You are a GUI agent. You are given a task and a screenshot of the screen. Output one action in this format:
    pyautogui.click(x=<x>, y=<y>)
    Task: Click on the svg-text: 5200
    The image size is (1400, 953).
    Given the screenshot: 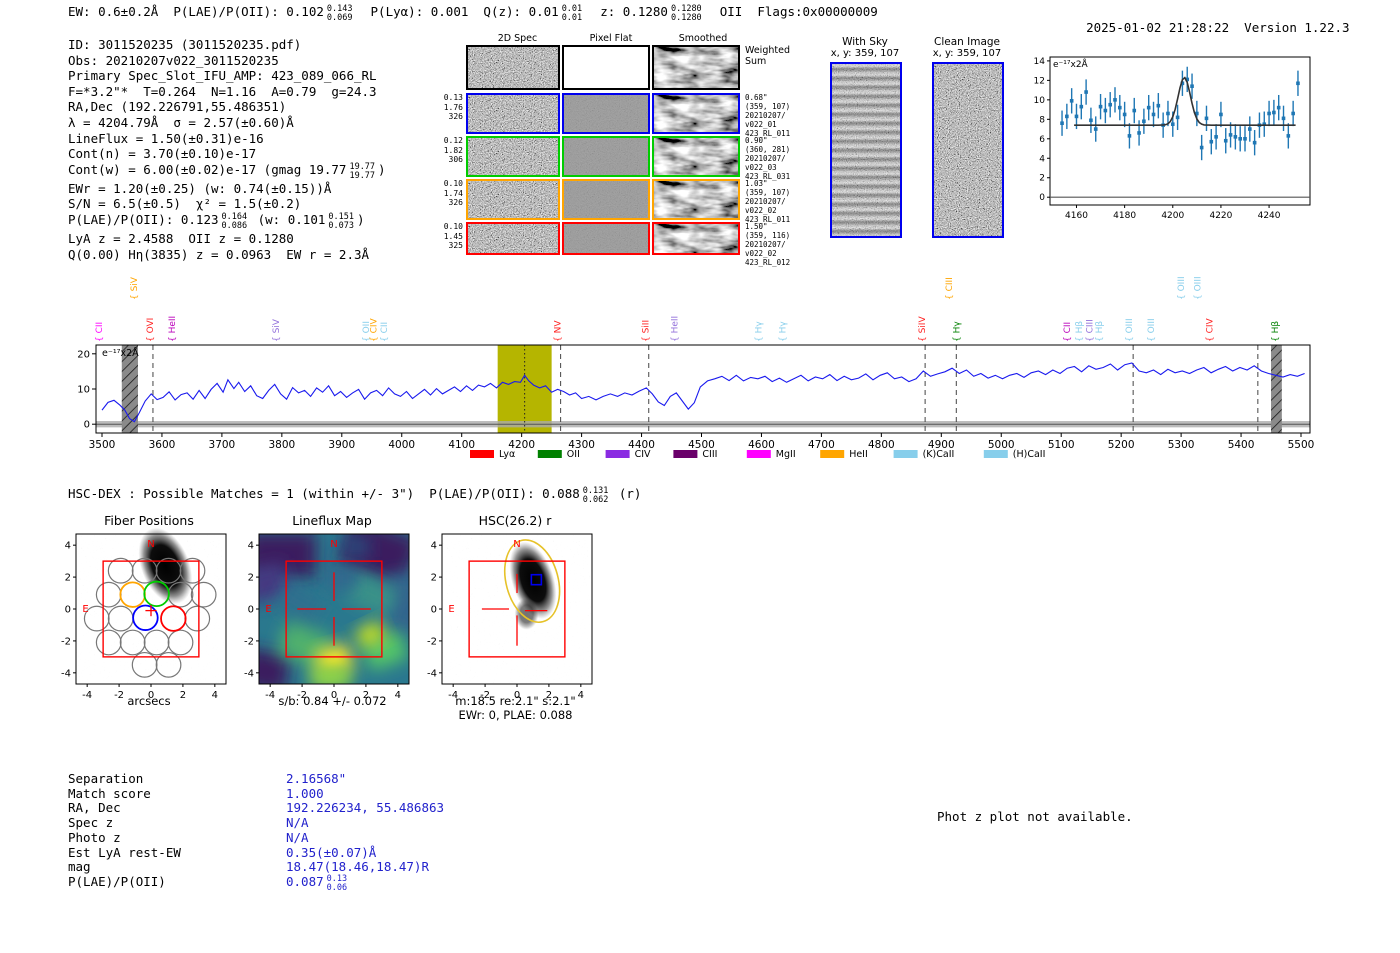 What is the action you would take?
    pyautogui.click(x=1121, y=445)
    